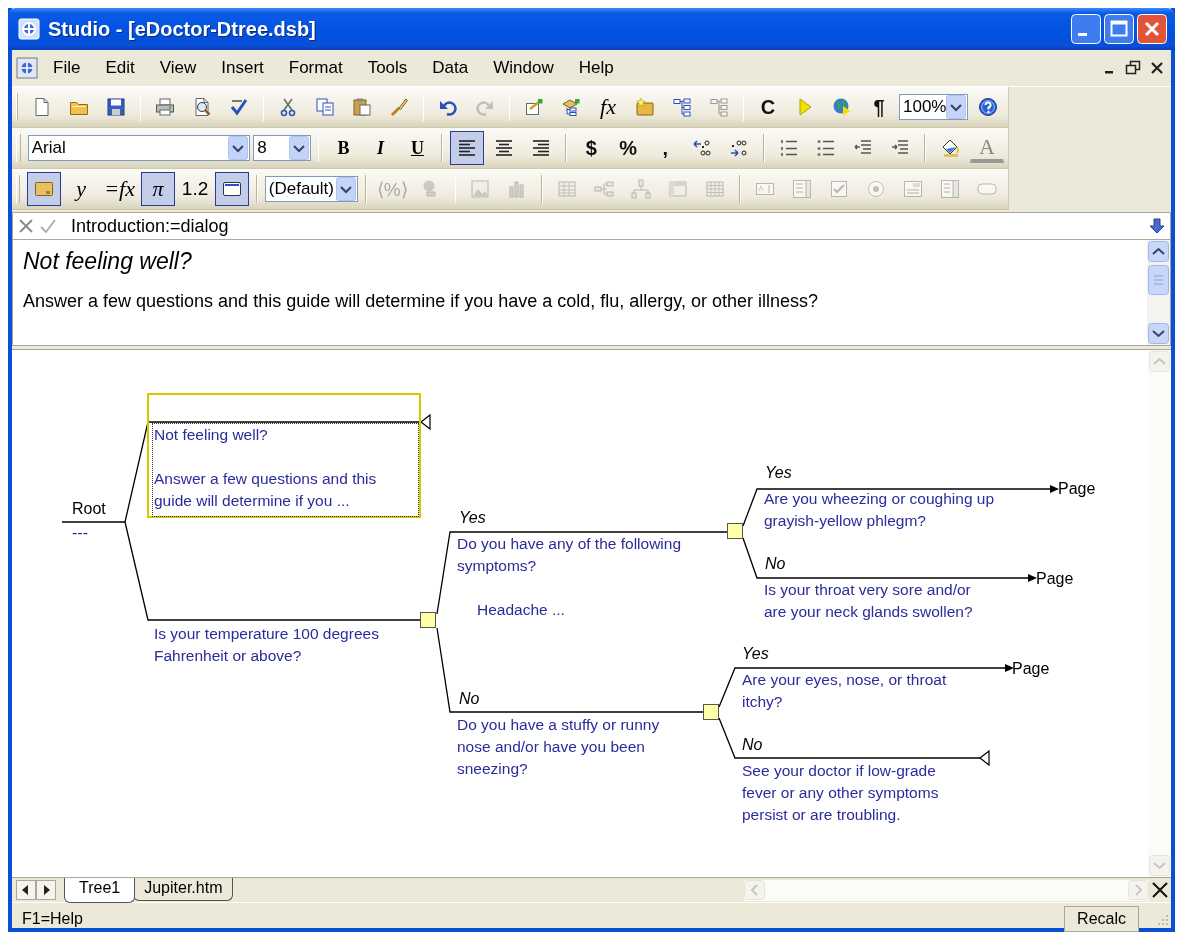 This screenshot has height=936, width=1178. I want to click on paragraph: Answer a few questions and this guide will determine if you have a cold, flu, allergy, or other illness?, so click(421, 301).